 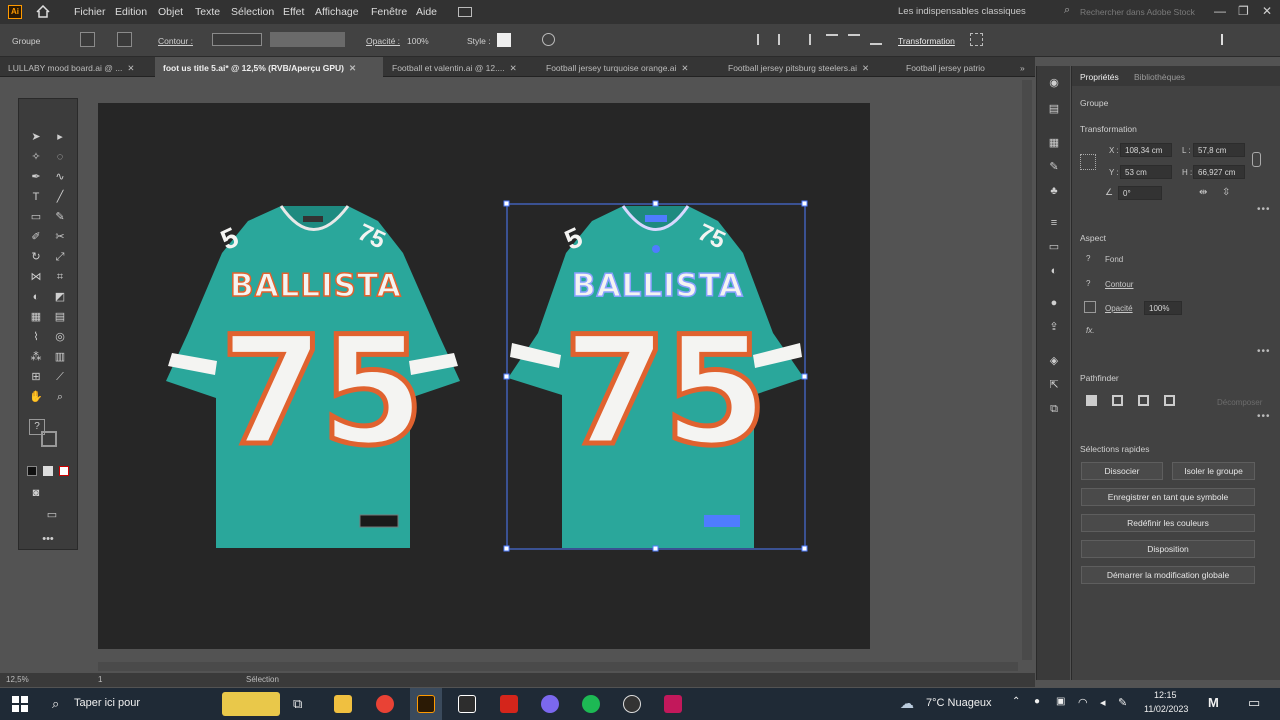 What do you see at coordinates (20, 704) in the screenshot?
I see `windows-start-icon` at bounding box center [20, 704].